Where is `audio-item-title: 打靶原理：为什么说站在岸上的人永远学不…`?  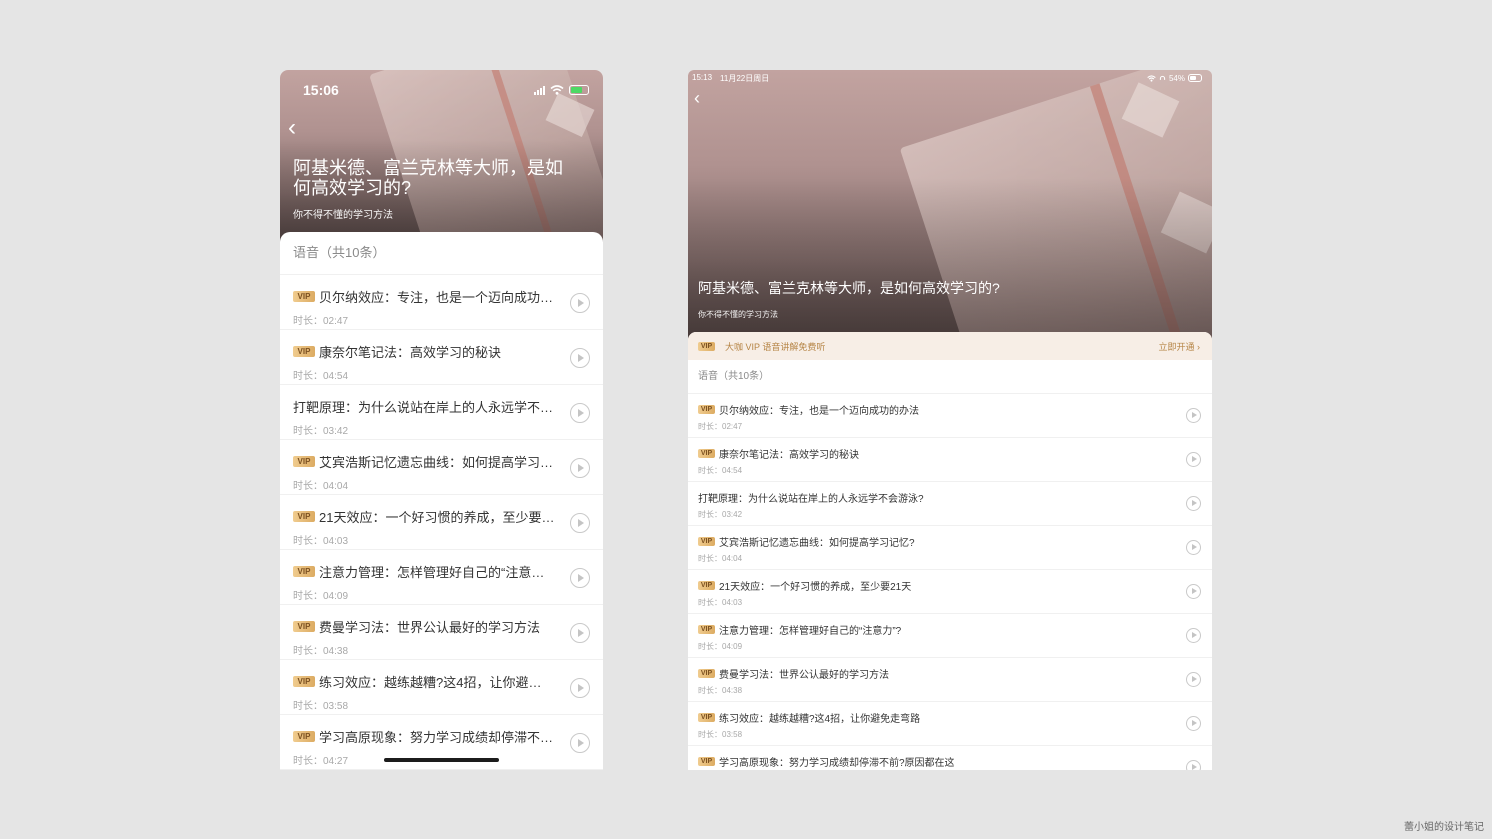 audio-item-title: 打靶原理：为什么说站在岸上的人永远学不… is located at coordinates (423, 407).